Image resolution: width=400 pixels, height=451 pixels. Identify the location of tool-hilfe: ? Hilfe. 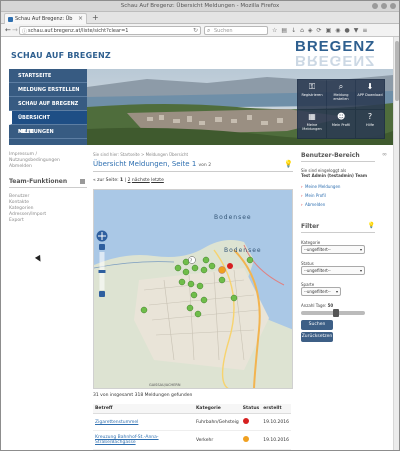
(370, 123).